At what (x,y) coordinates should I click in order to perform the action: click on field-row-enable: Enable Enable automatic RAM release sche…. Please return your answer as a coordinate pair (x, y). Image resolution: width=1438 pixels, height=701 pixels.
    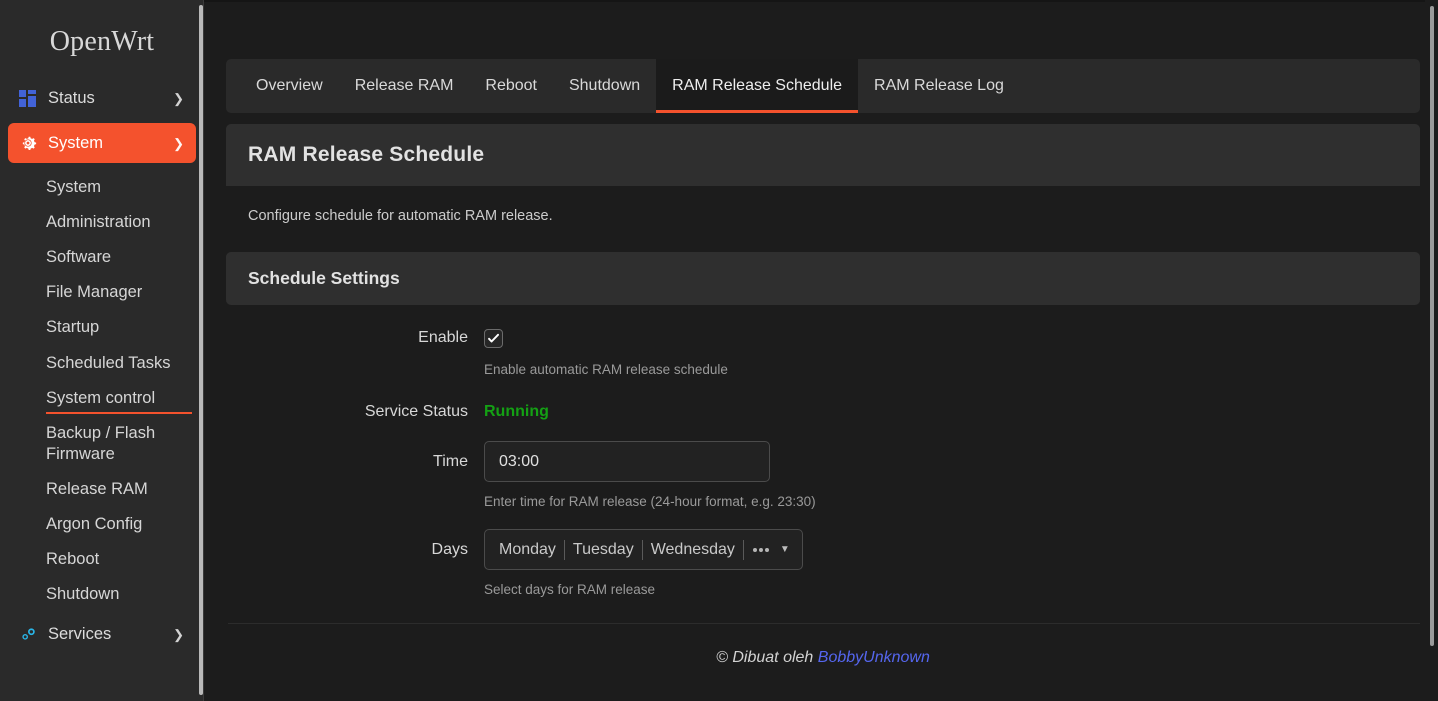
    Looking at the image, I should click on (823, 359).